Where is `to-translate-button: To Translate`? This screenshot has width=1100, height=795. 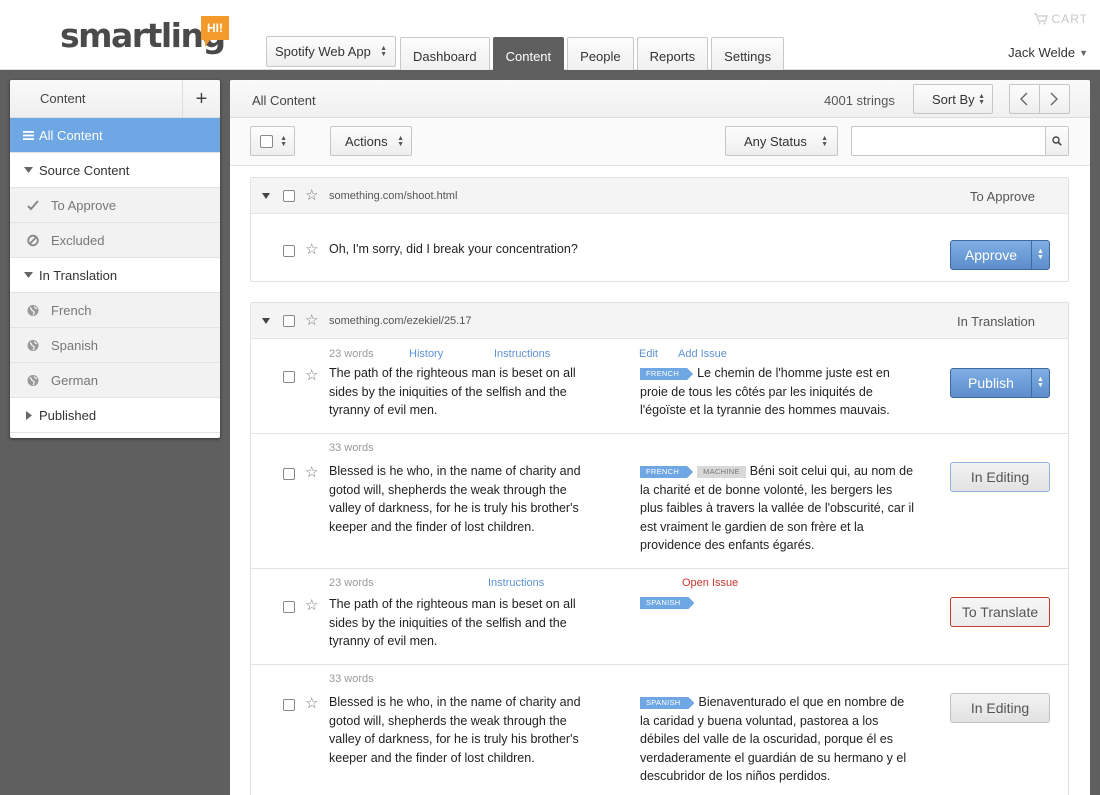 to-translate-button: To Translate is located at coordinates (1000, 612).